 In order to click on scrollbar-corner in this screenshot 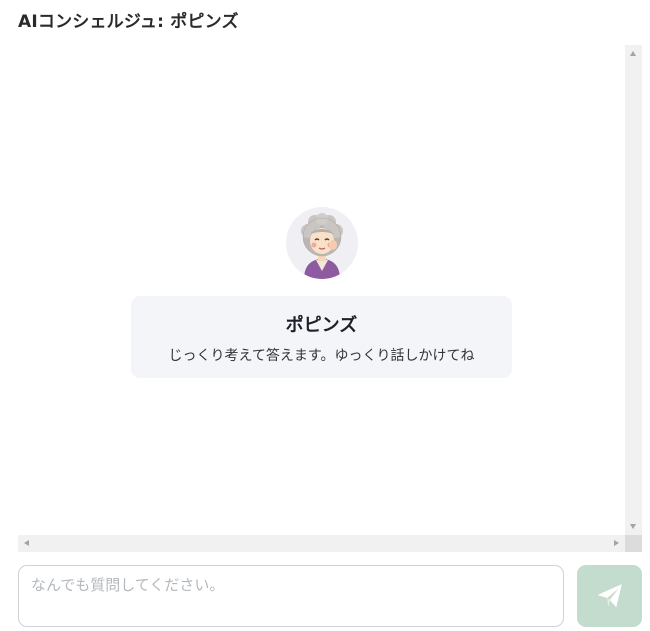, I will do `click(633, 543)`.